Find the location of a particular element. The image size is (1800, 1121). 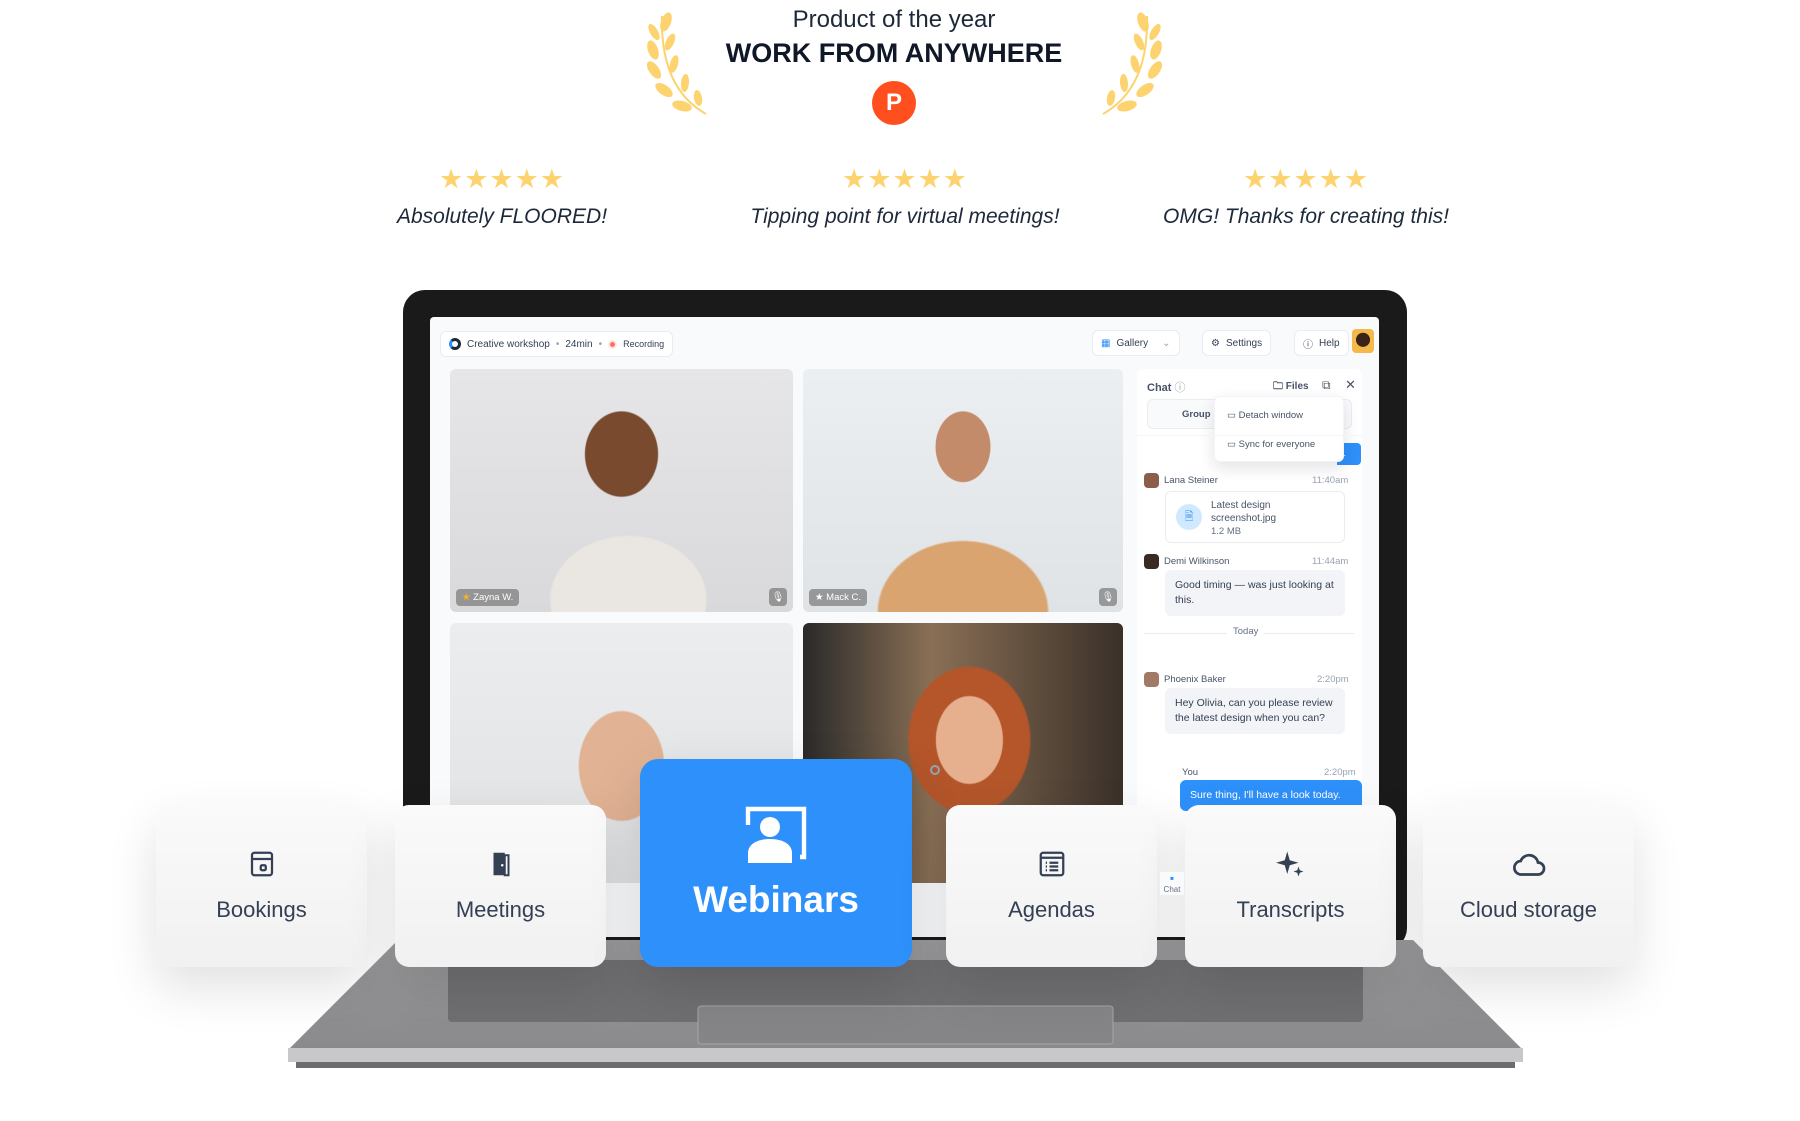

recording-icon is located at coordinates (613, 344).